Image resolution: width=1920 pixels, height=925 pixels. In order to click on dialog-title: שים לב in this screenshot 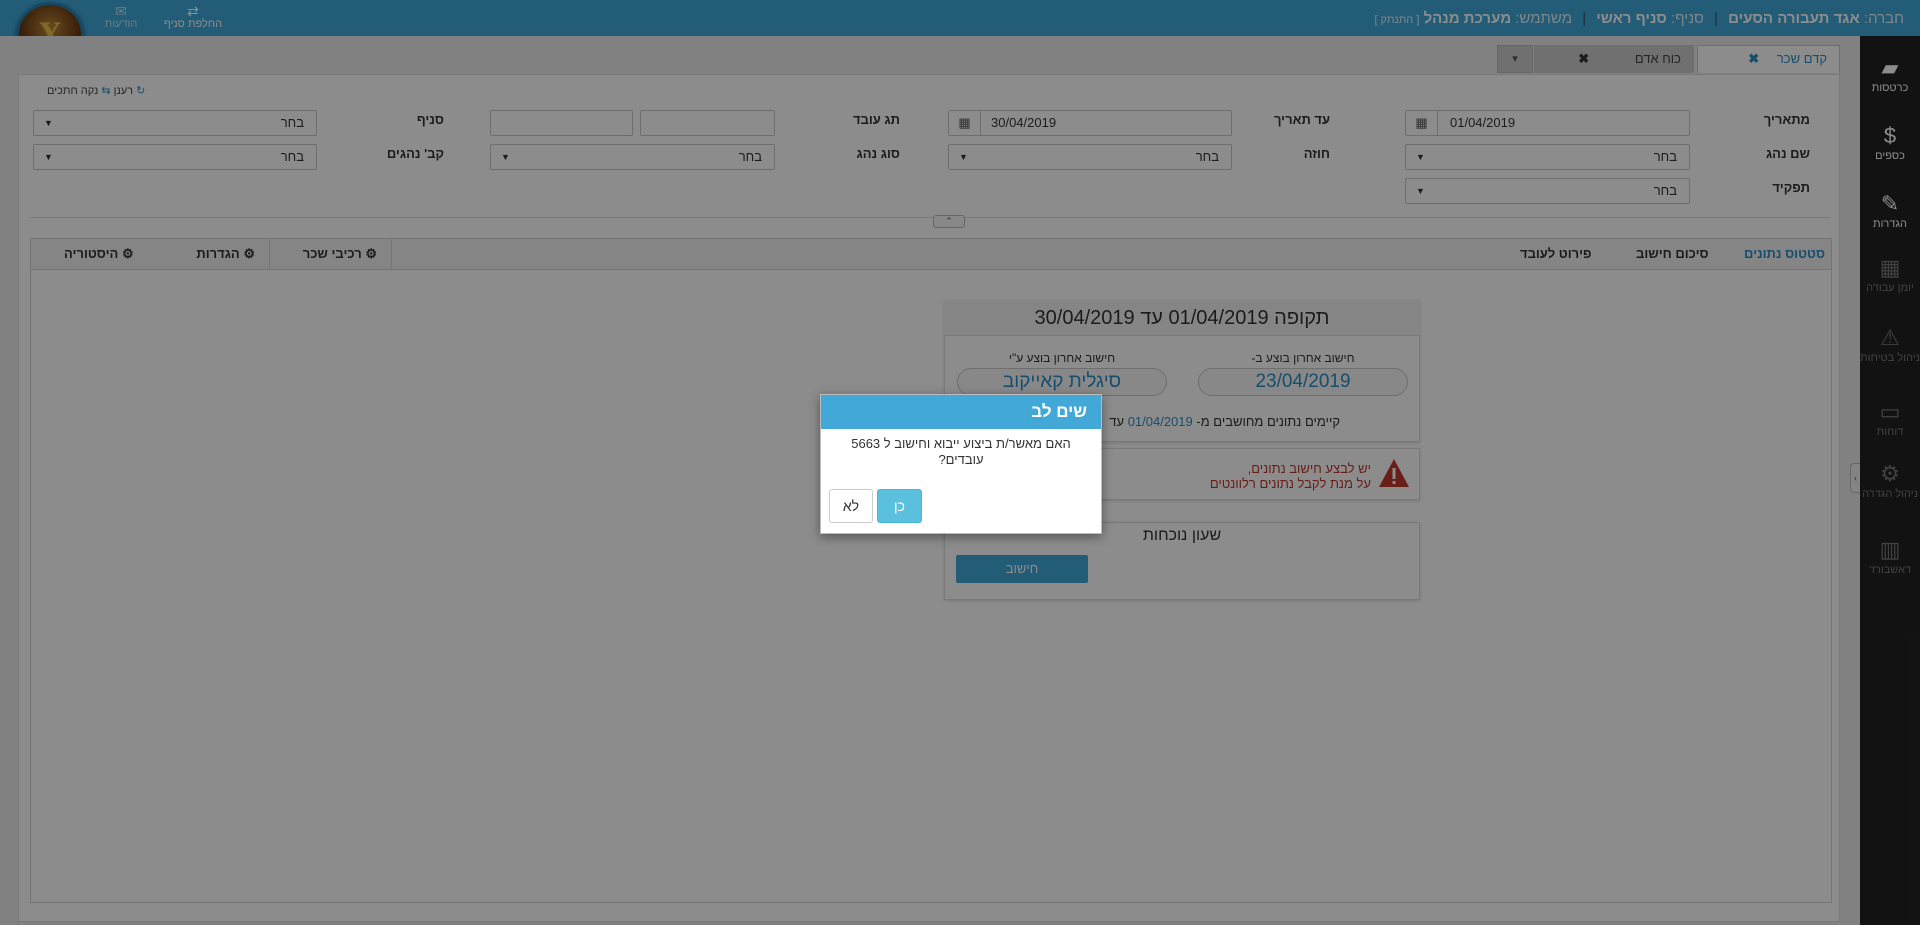, I will do `click(961, 412)`.